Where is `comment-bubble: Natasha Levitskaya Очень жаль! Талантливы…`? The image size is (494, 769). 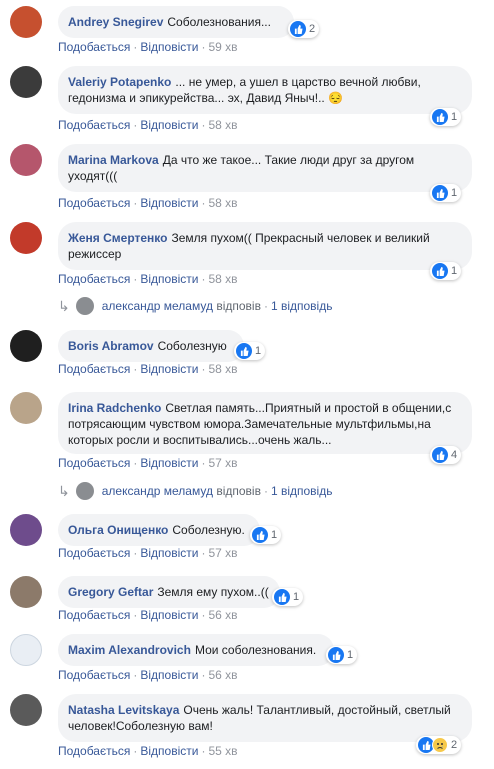 comment-bubble: Natasha Levitskaya Очень жаль! Талантливы… is located at coordinates (265, 718).